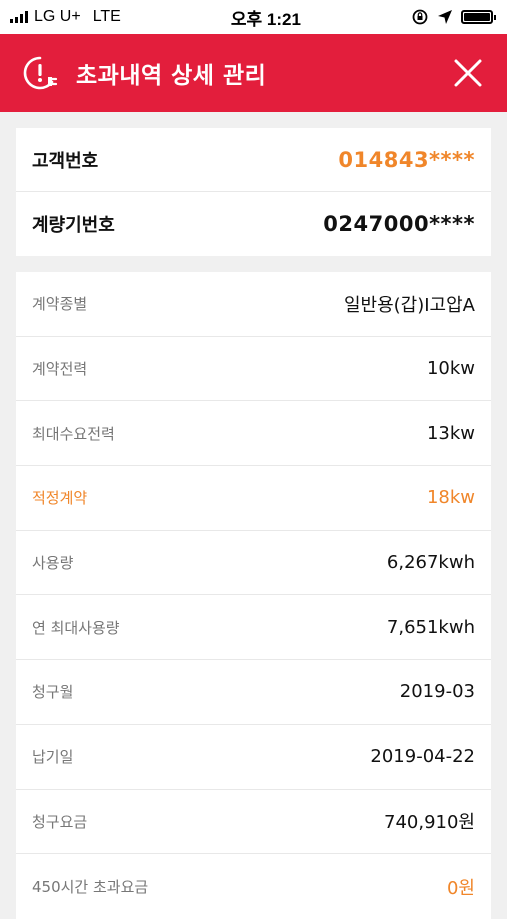 This screenshot has width=507, height=919. I want to click on clock: 오후 1:21, so click(265, 19).